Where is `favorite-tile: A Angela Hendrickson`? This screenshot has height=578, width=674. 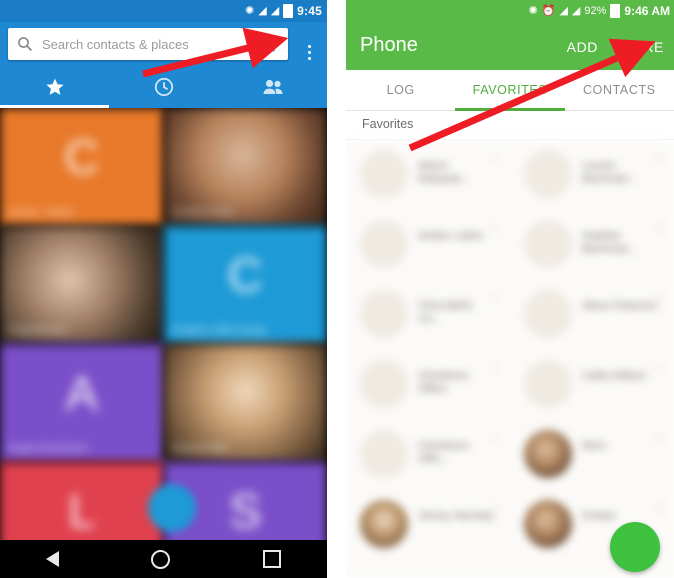
favorite-tile: A Angela Hendrickson is located at coordinates (82, 403).